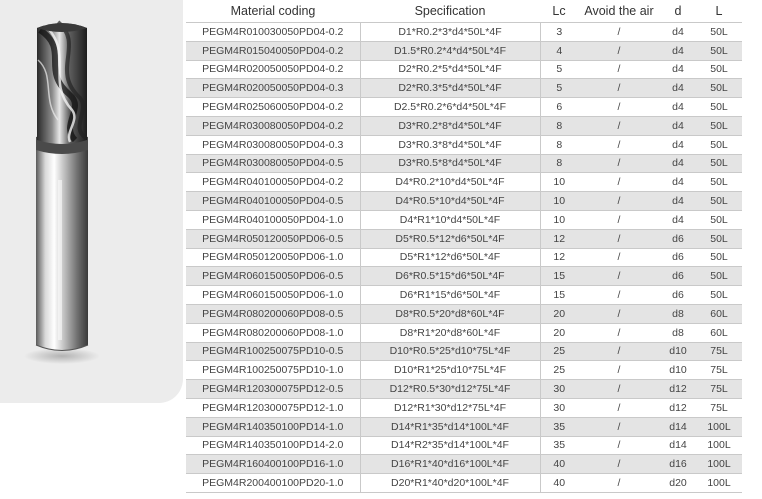 The width and height of the screenshot is (762, 499). Describe the element at coordinates (719, 313) in the screenshot. I see `cell-l: 60L` at that location.